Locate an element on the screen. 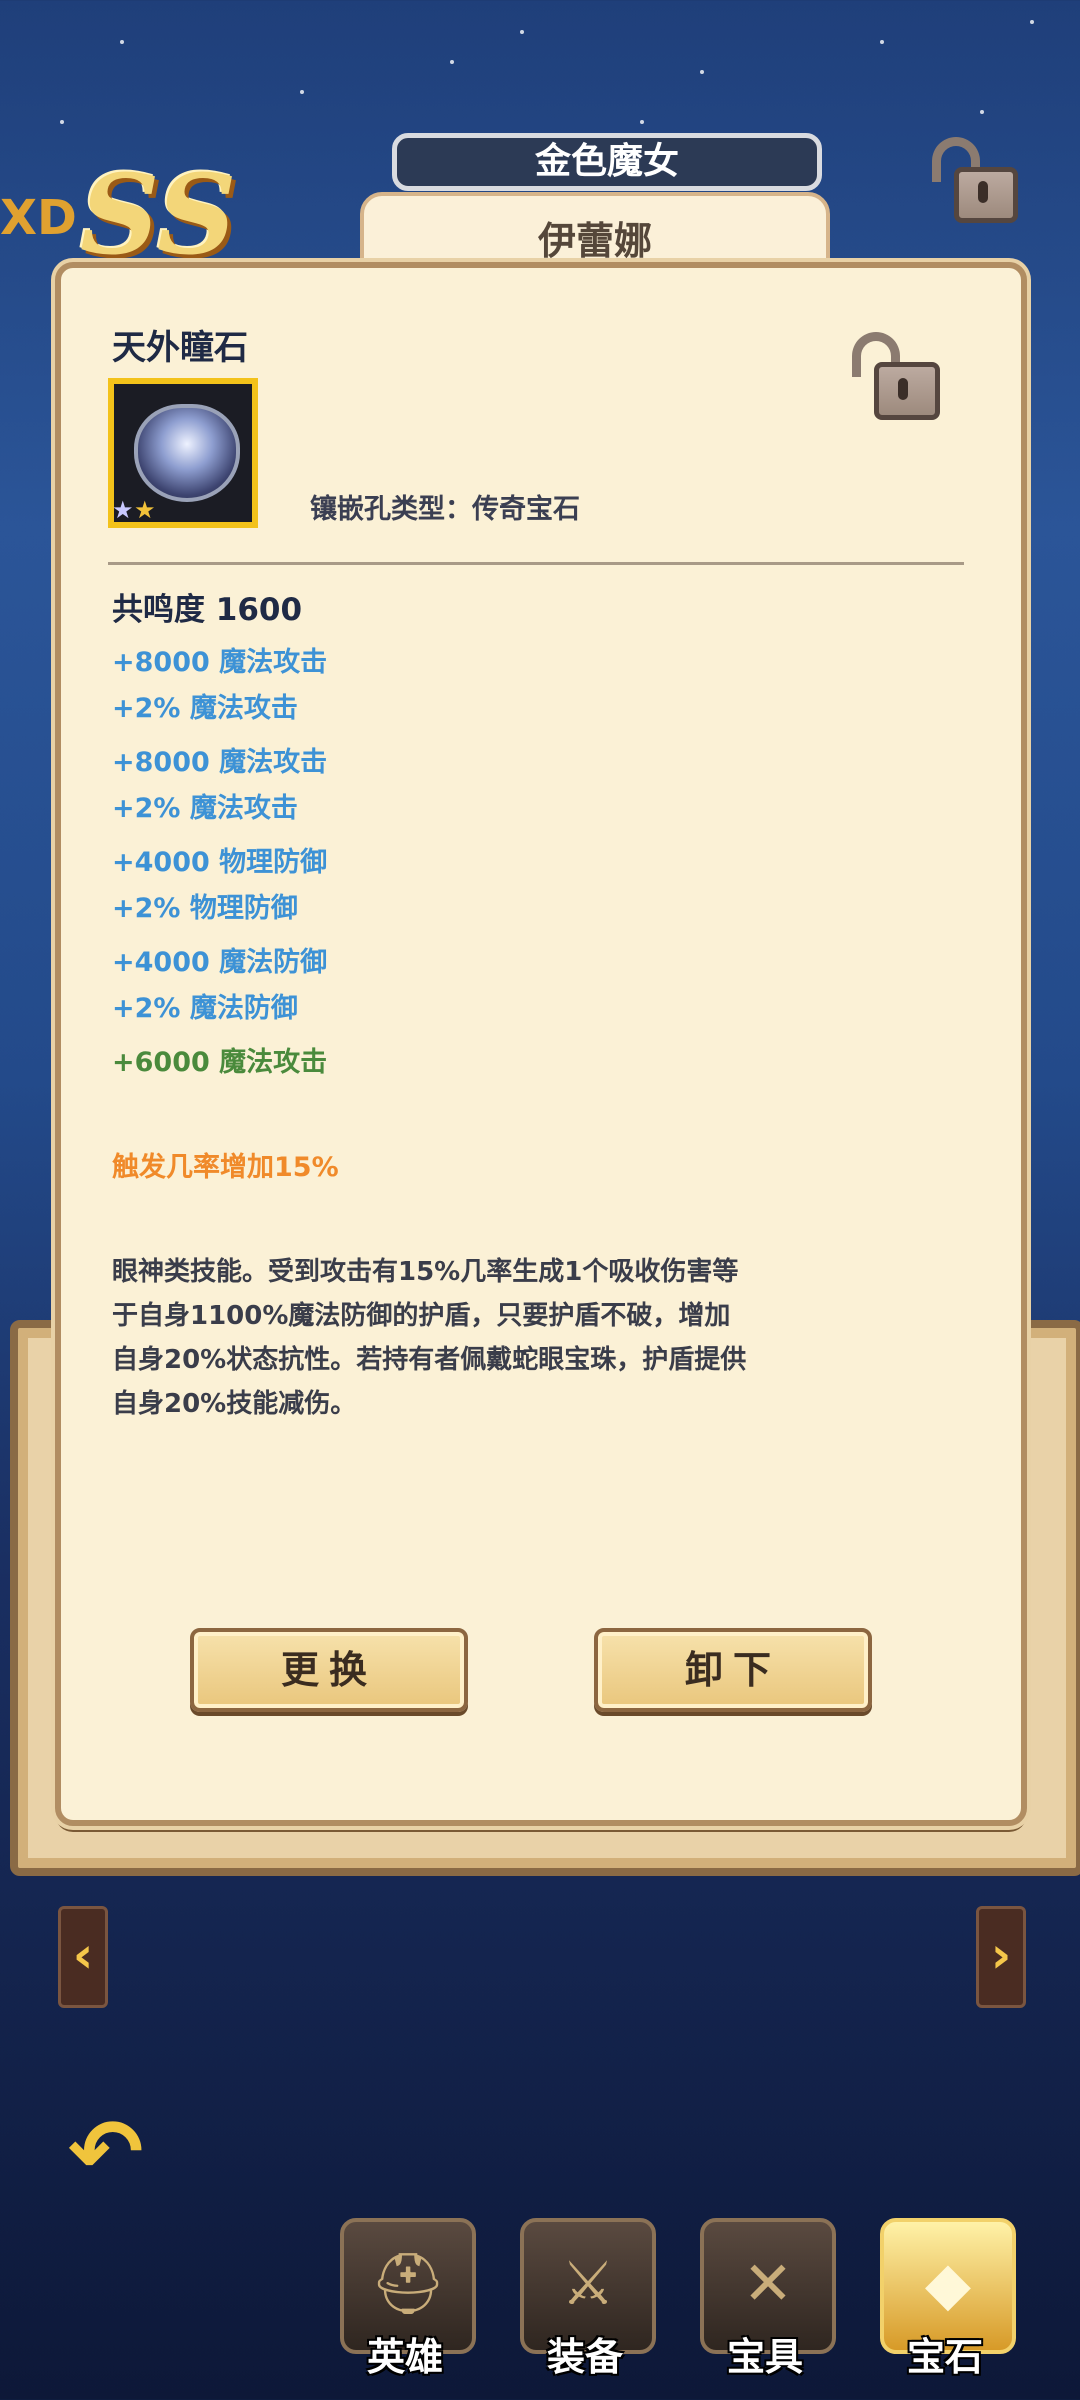 The height and width of the screenshot is (2400, 1080). replace-button: 更换 is located at coordinates (329, 1670).